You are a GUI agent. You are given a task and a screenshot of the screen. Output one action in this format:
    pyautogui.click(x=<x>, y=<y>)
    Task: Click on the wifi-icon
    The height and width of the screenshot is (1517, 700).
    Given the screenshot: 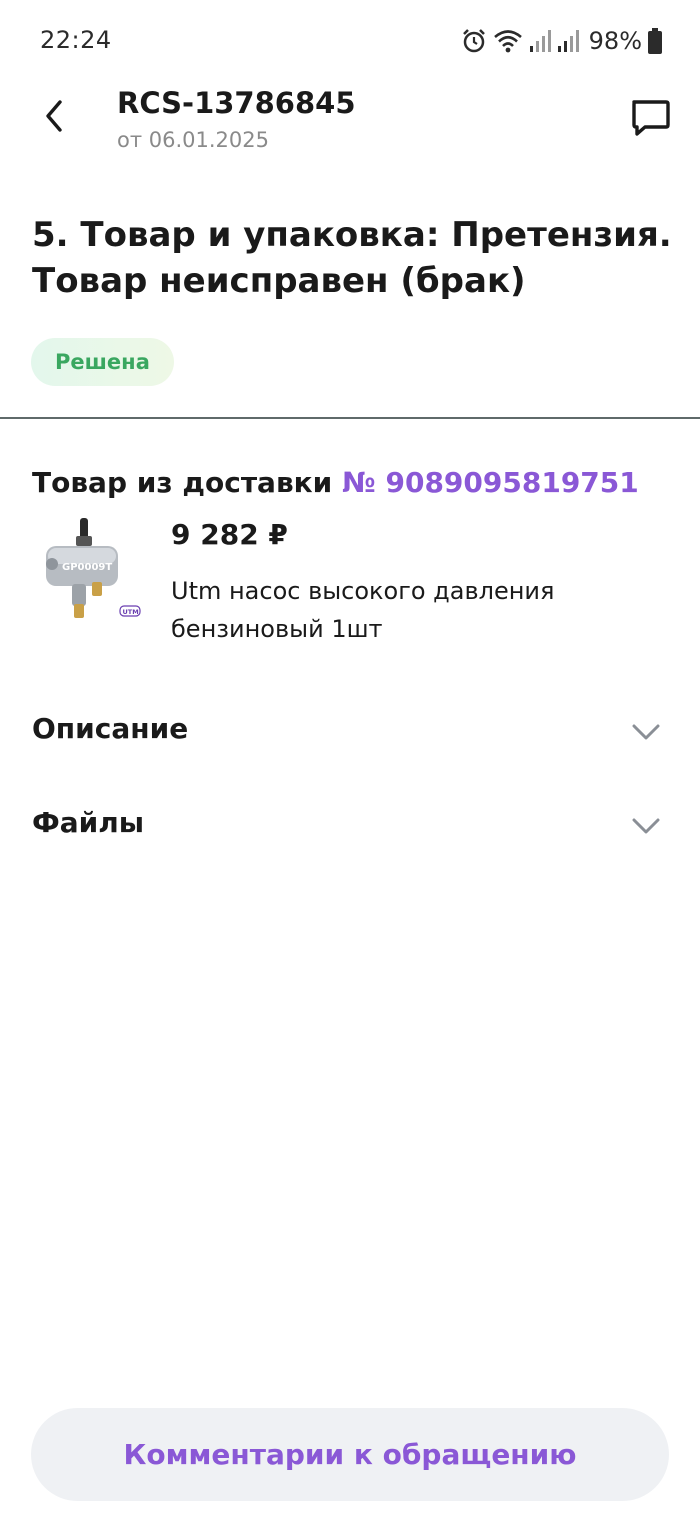 What is the action you would take?
    pyautogui.click(x=508, y=41)
    